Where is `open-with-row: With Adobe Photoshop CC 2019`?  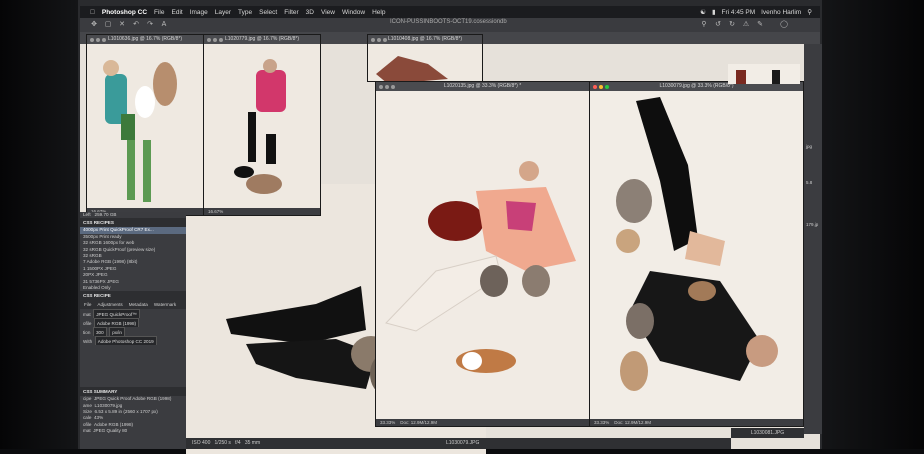 open-with-row: With Adobe Photoshop CC 2019 is located at coordinates (133, 341).